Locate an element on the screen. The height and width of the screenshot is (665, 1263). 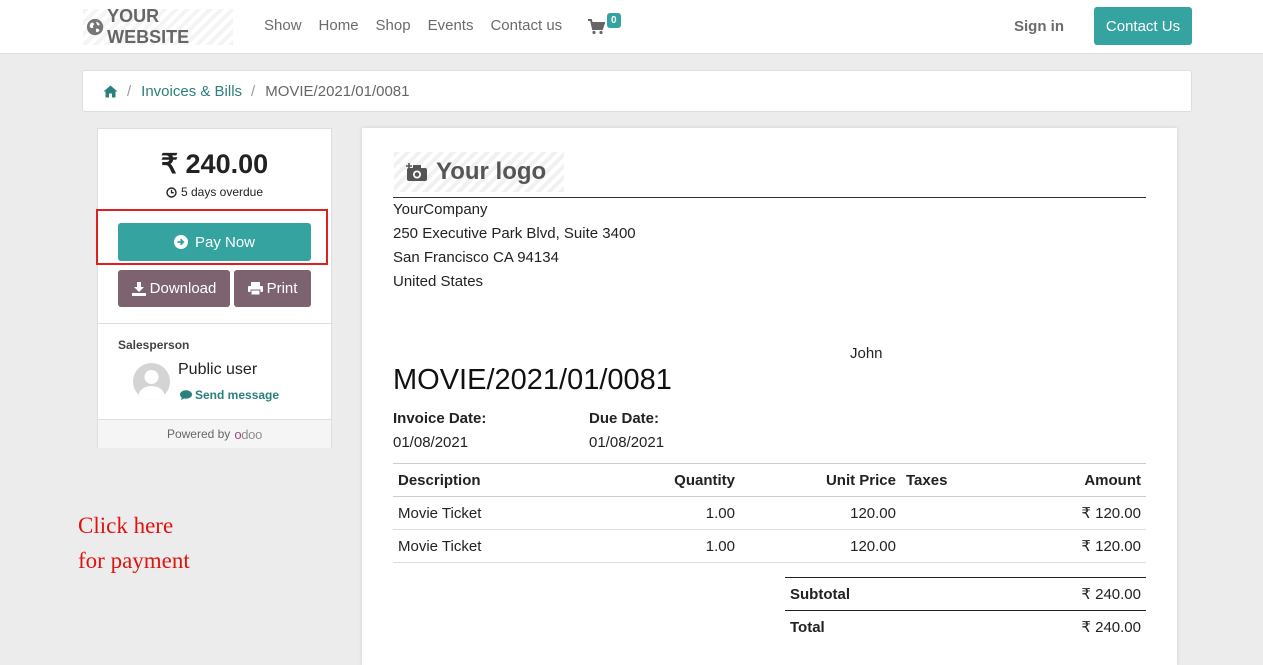
breadcrumb: / Invoices & Bills / MOVIE/2021/01/0081 is located at coordinates (637, 91).